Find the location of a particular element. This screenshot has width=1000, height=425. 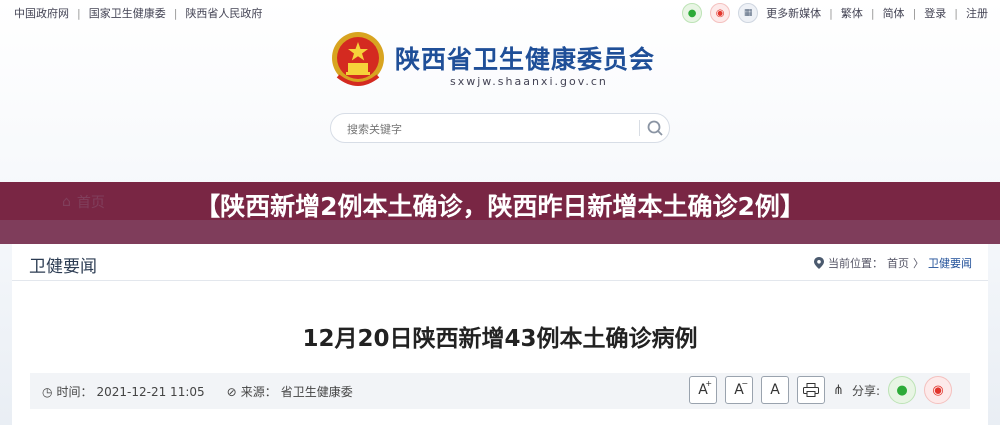

share-icon: ⋔ is located at coordinates (838, 390).